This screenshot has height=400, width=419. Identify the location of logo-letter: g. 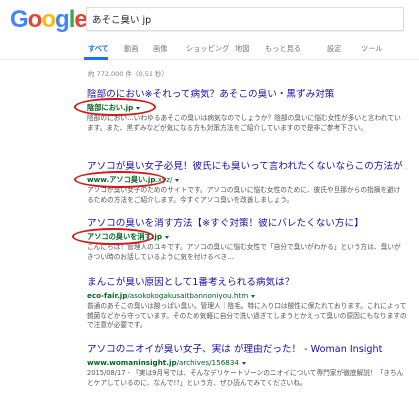
(62, 19).